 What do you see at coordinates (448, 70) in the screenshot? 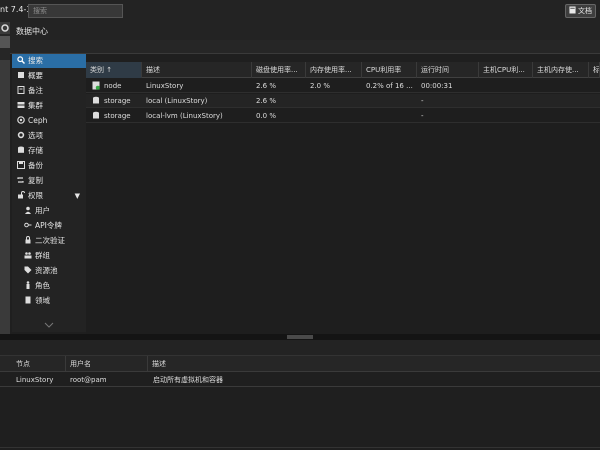
I see `column-header-uptime: 运行时间` at bounding box center [448, 70].